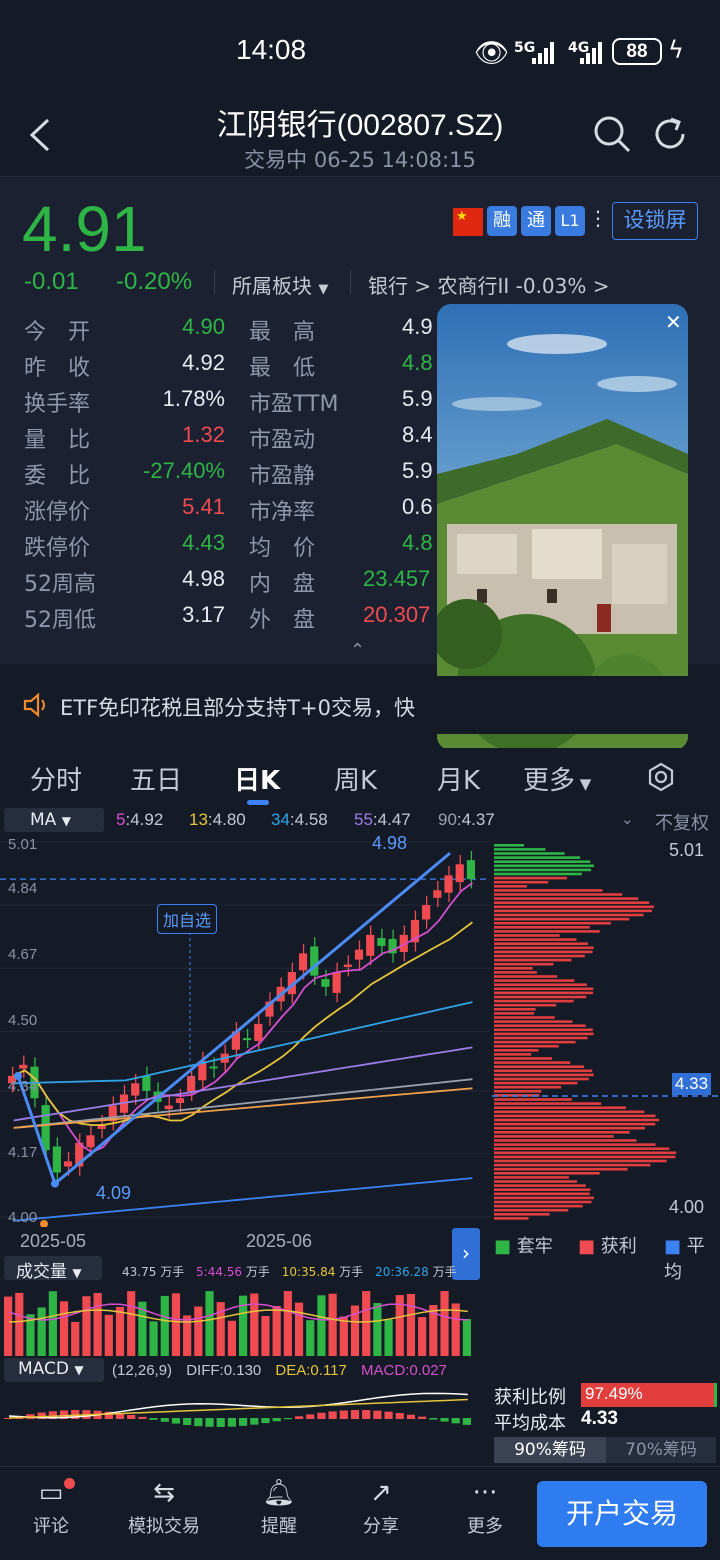 This screenshot has width=720, height=1560. I want to click on badge-level1: L1, so click(570, 221).